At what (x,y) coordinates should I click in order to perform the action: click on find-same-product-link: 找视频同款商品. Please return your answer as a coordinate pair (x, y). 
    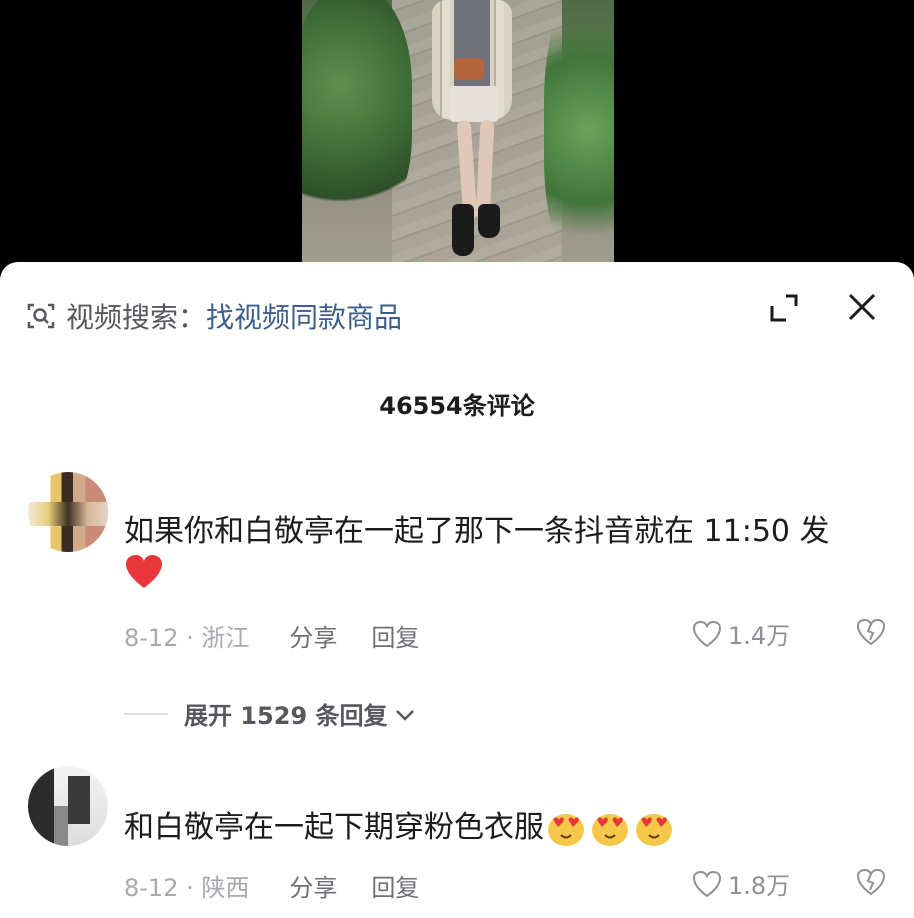
    Looking at the image, I should click on (304, 316).